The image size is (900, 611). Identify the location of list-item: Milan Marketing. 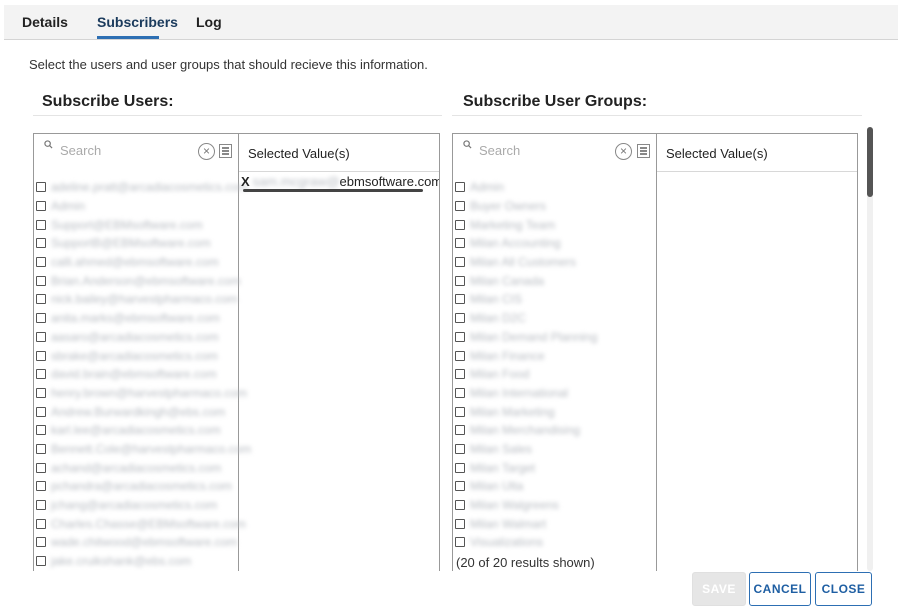
(526, 411).